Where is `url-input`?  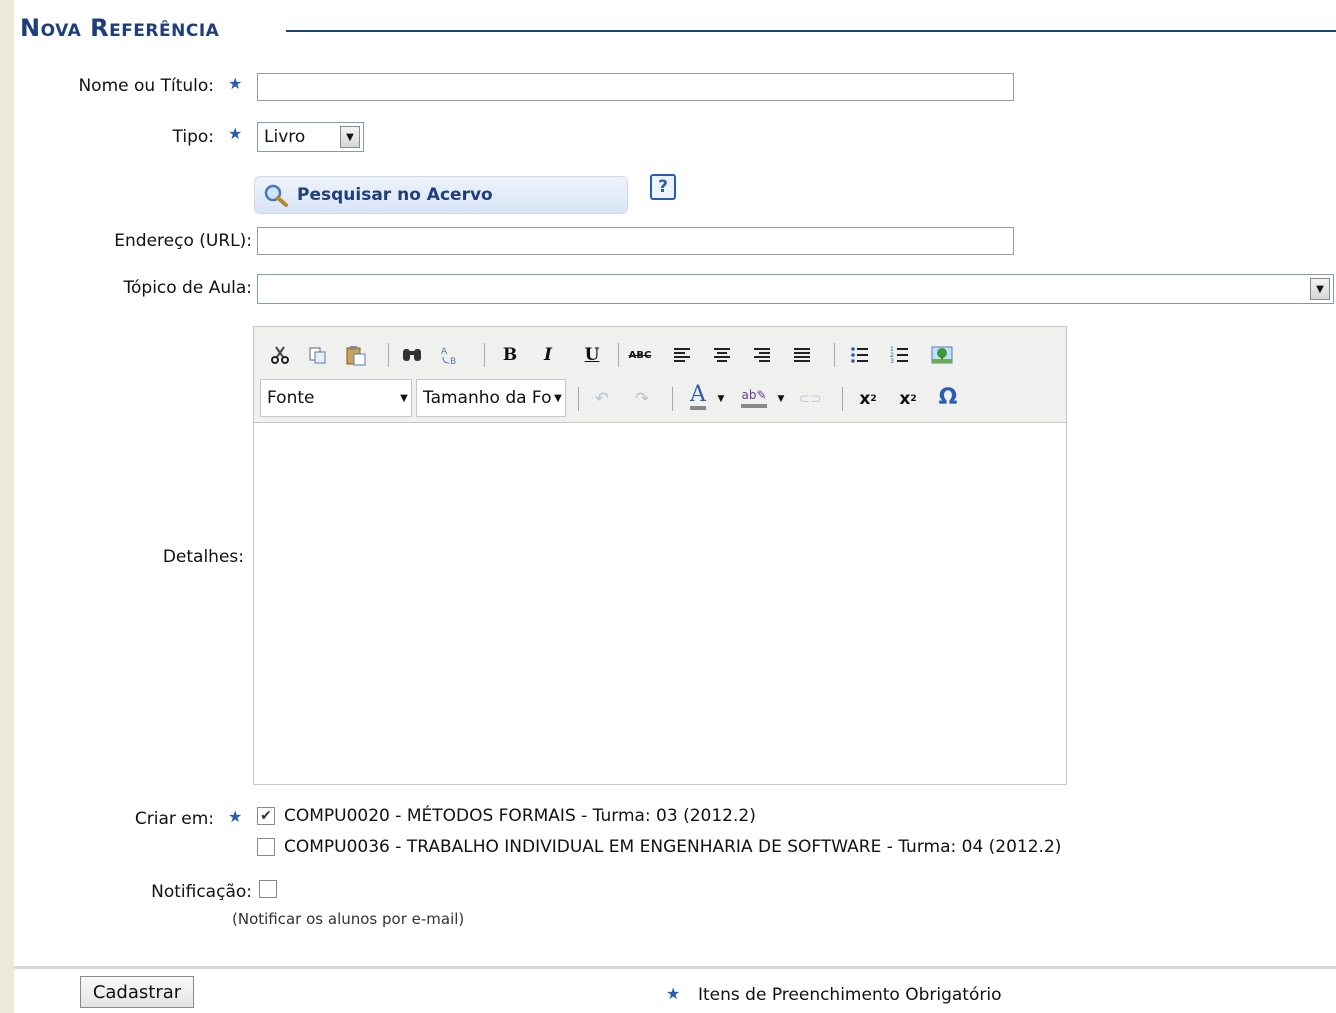
url-input is located at coordinates (635, 241).